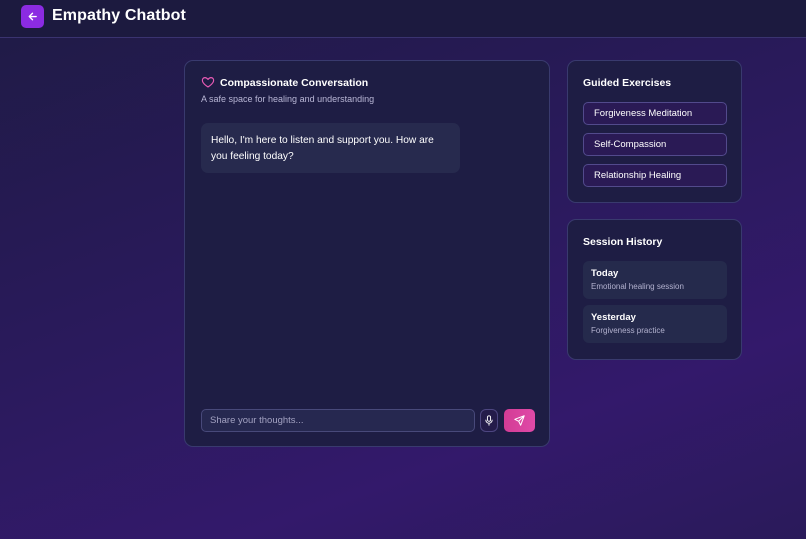 The width and height of the screenshot is (806, 539). What do you see at coordinates (605, 273) in the screenshot?
I see `history-item-title: Today` at bounding box center [605, 273].